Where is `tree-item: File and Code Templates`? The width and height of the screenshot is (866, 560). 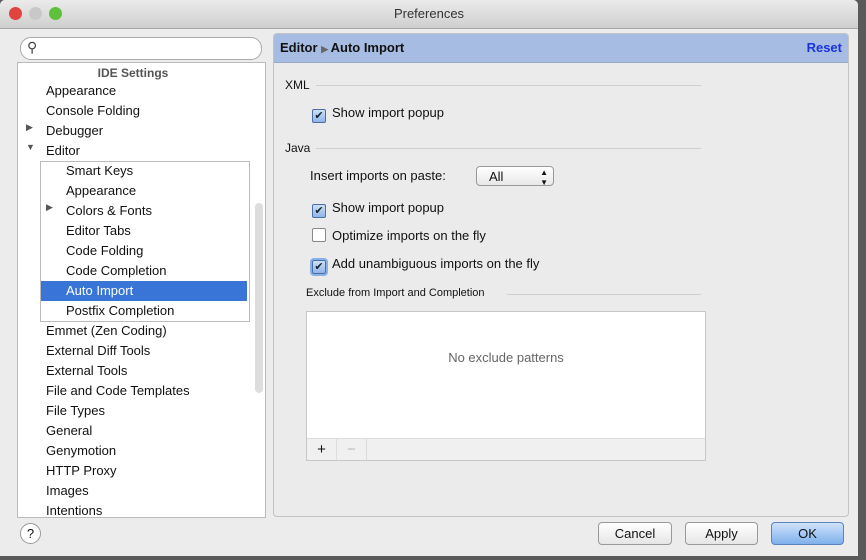
tree-item: File and Code Templates is located at coordinates (118, 391).